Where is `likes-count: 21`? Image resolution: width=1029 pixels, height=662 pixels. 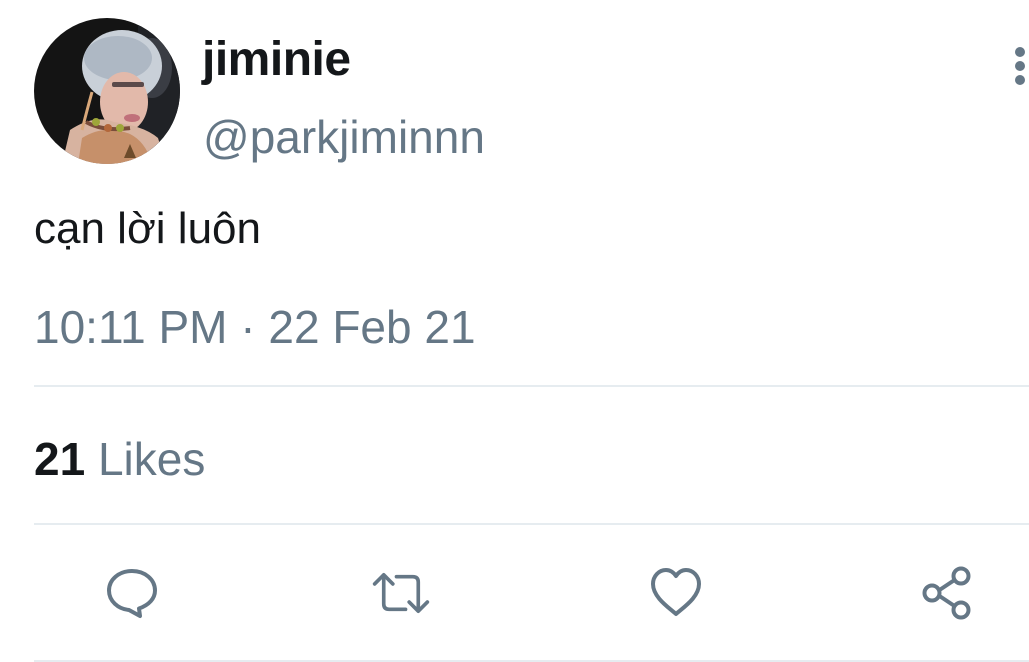 likes-count: 21 is located at coordinates (60, 459).